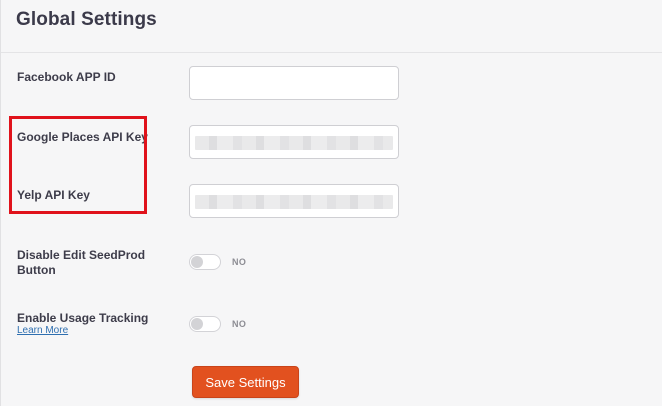 The image size is (662, 406). Describe the element at coordinates (86, 19) in the screenshot. I see `page-title: Global Settings` at that location.